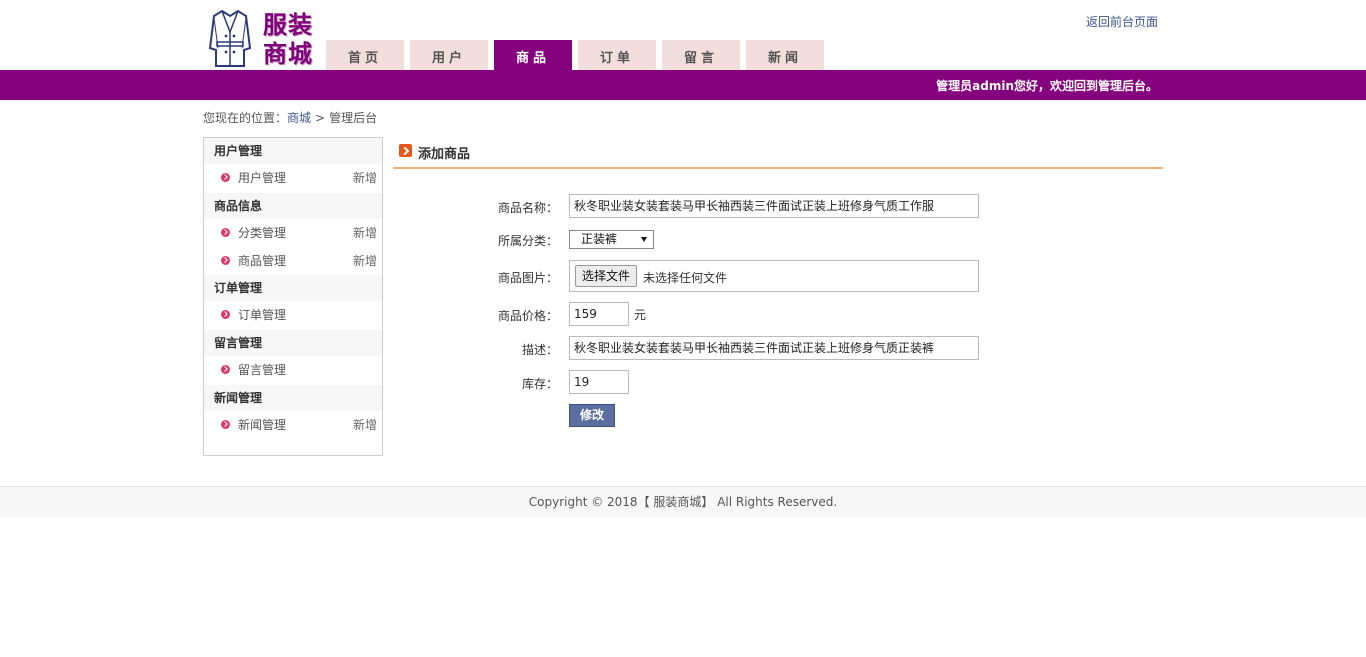 The width and height of the screenshot is (1366, 657). I want to click on arrow-right-icon, so click(405, 150).